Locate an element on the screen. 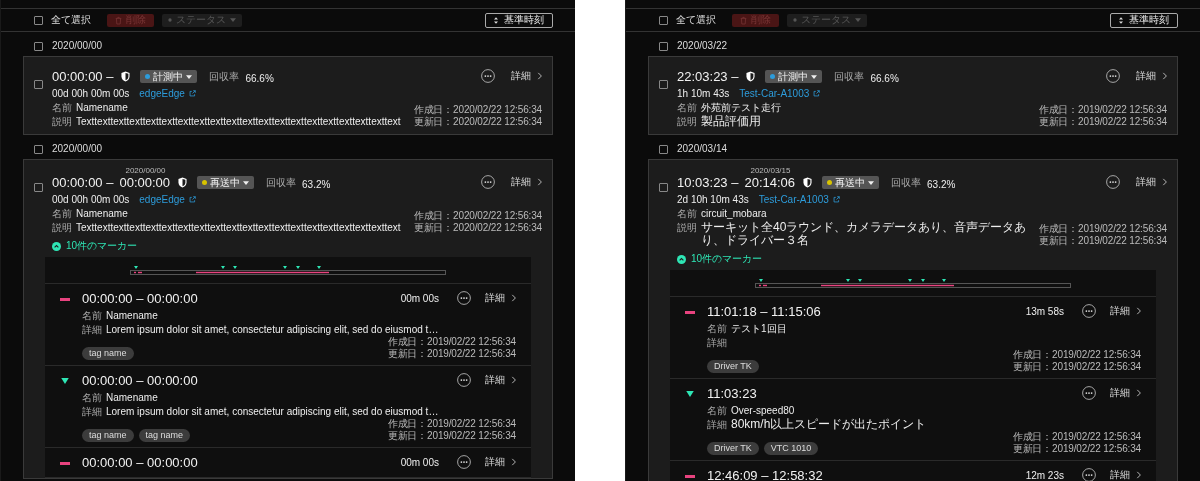 This screenshot has height=481, width=1200. start-time: 10:03:23 – is located at coordinates (708, 182).